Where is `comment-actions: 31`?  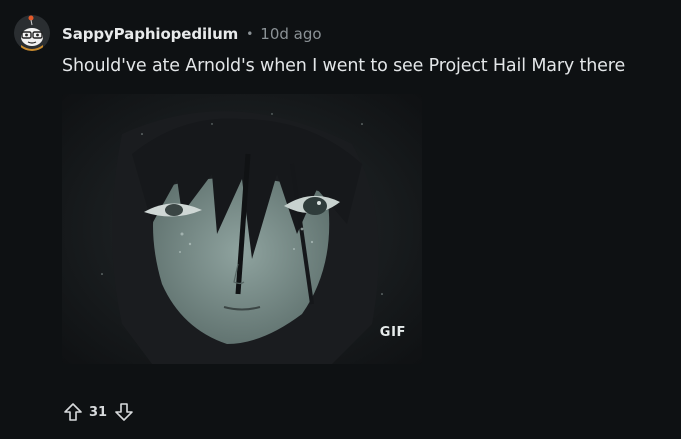
comment-actions: 31 is located at coordinates (98, 412).